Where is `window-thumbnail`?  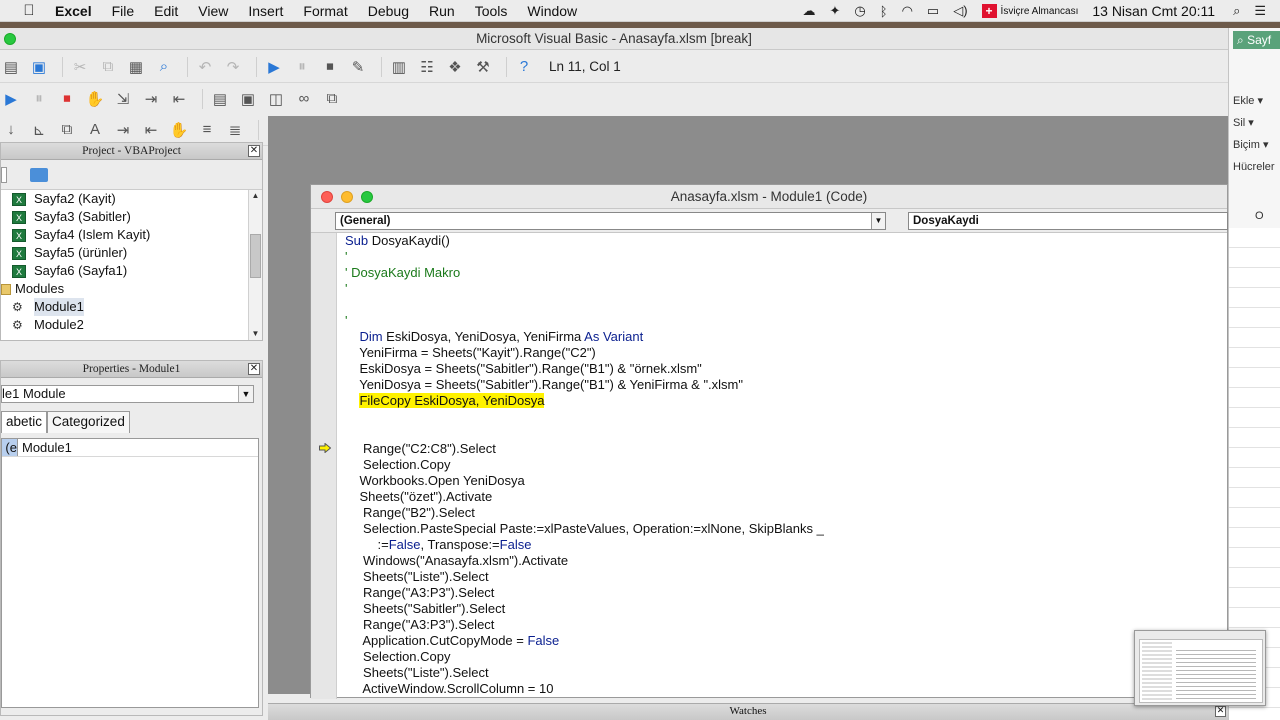
window-thumbnail is located at coordinates (1200, 668).